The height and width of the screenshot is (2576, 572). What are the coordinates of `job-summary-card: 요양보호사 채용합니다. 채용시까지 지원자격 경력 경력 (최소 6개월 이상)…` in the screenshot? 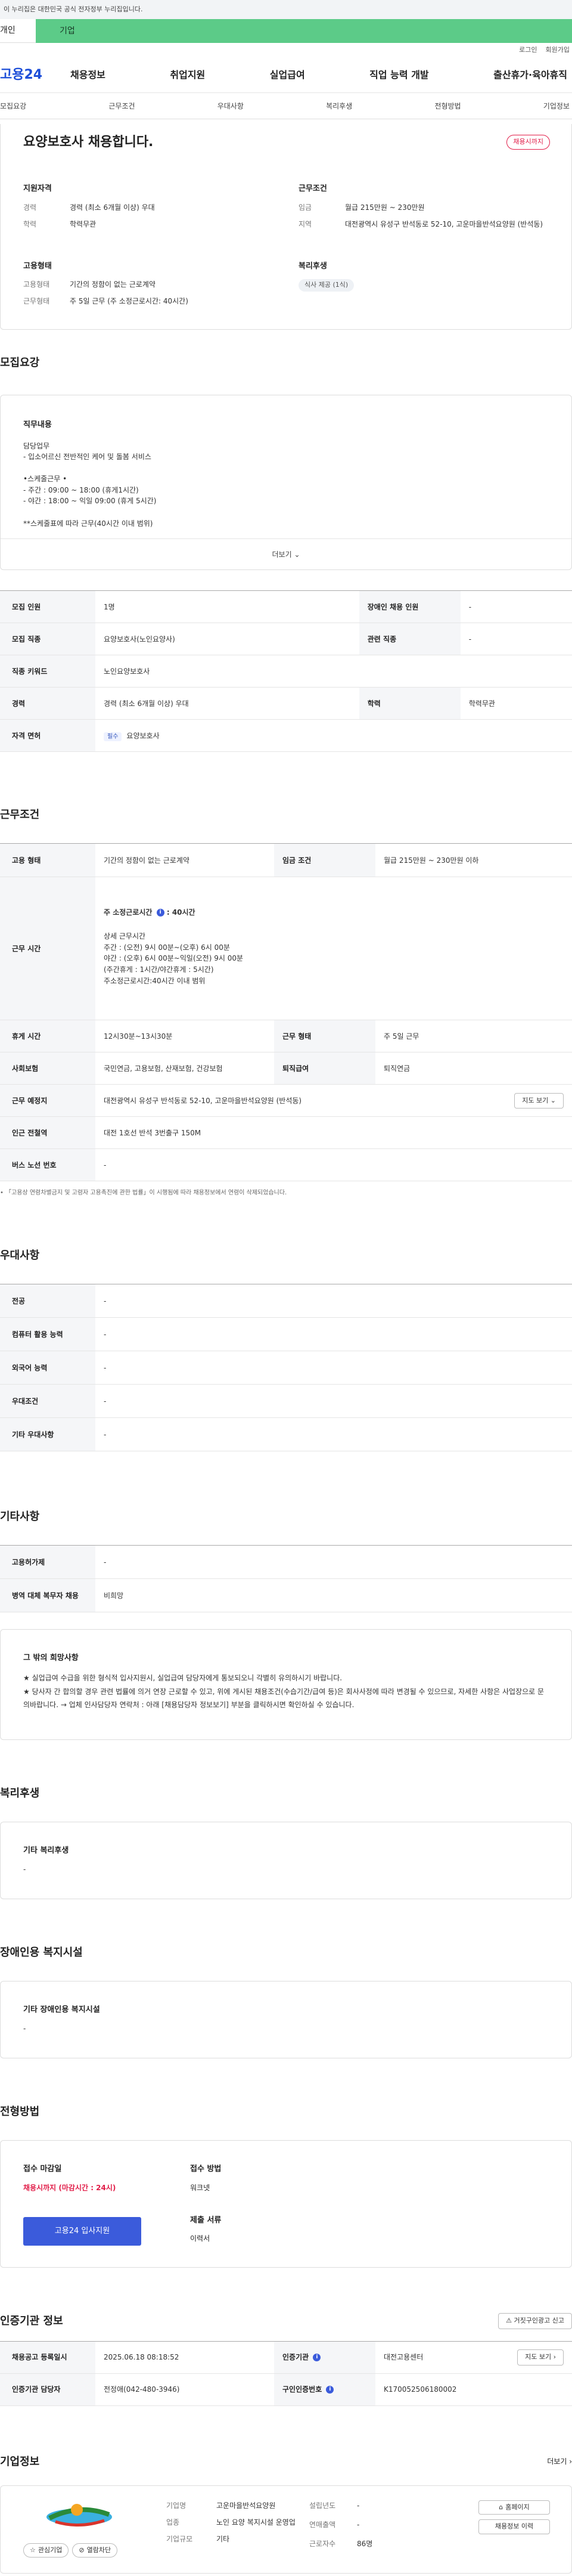 It's located at (286, 227).